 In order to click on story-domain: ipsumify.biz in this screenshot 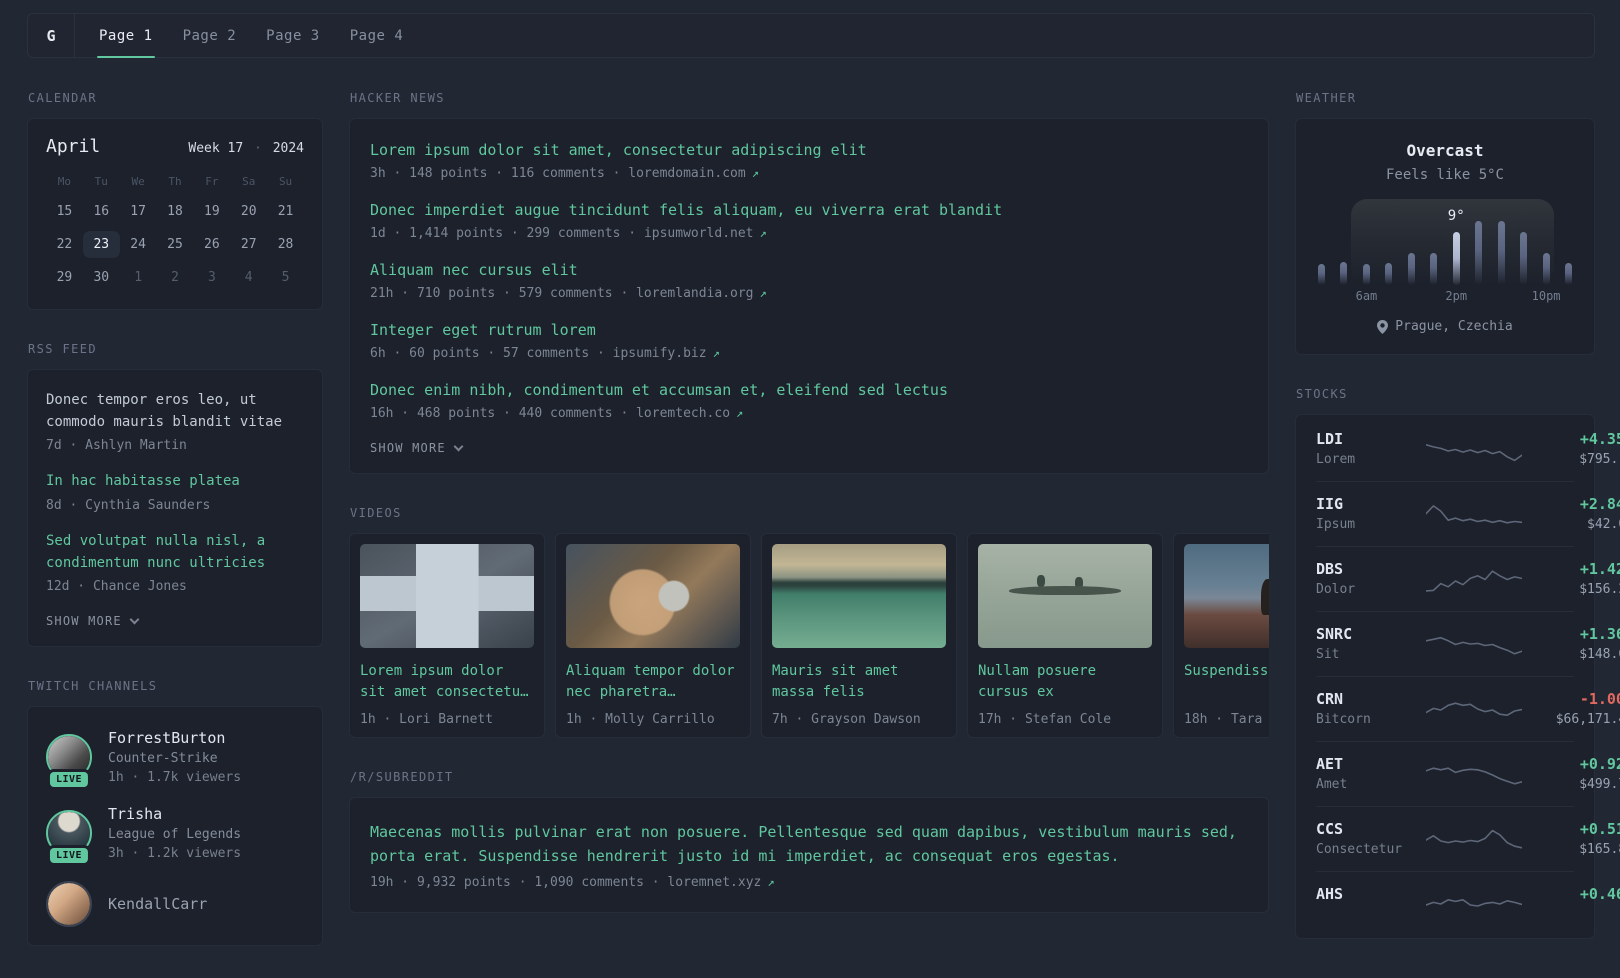, I will do `click(660, 353)`.